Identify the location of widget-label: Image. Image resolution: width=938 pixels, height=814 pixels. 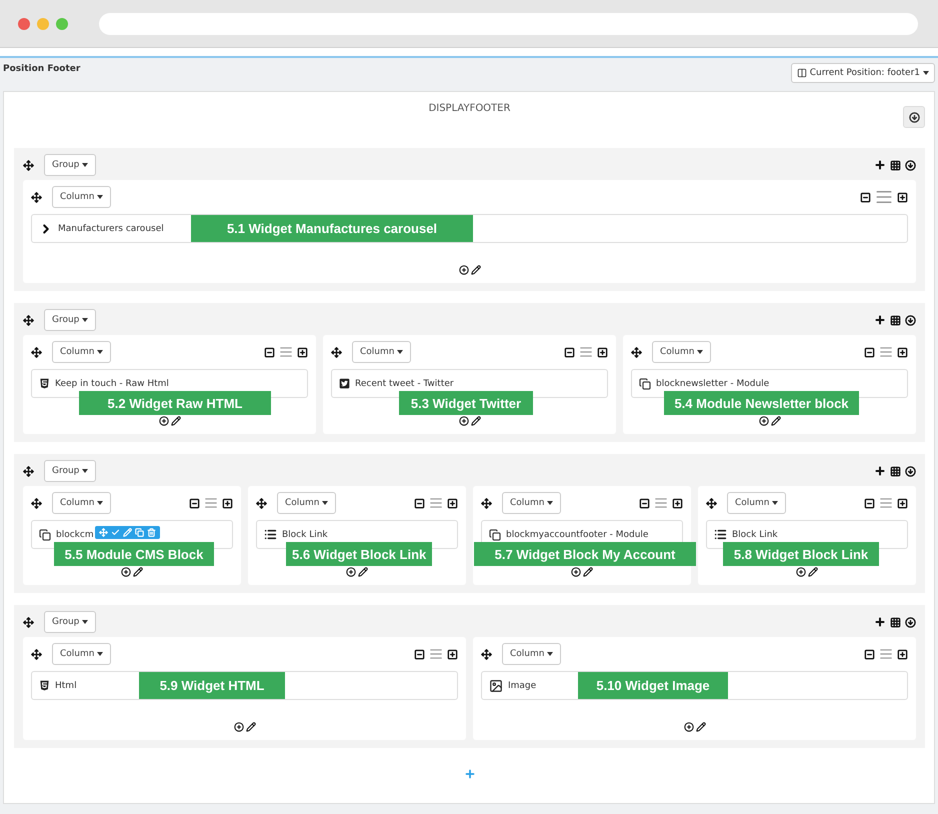
(522, 685).